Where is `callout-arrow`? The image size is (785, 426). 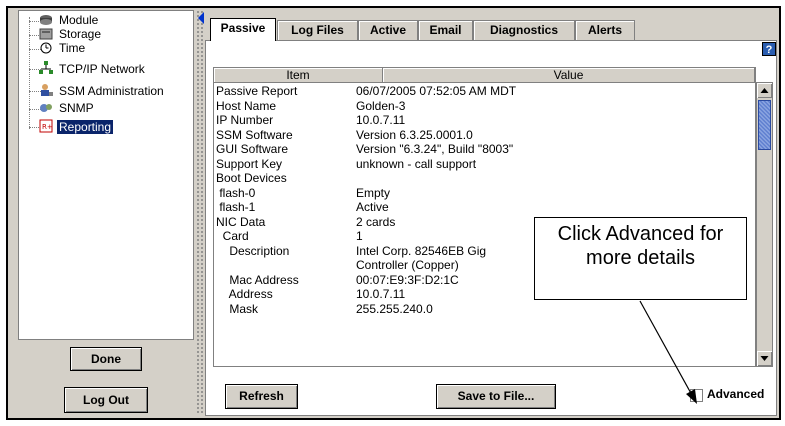
callout-arrow is located at coordinates (668, 352).